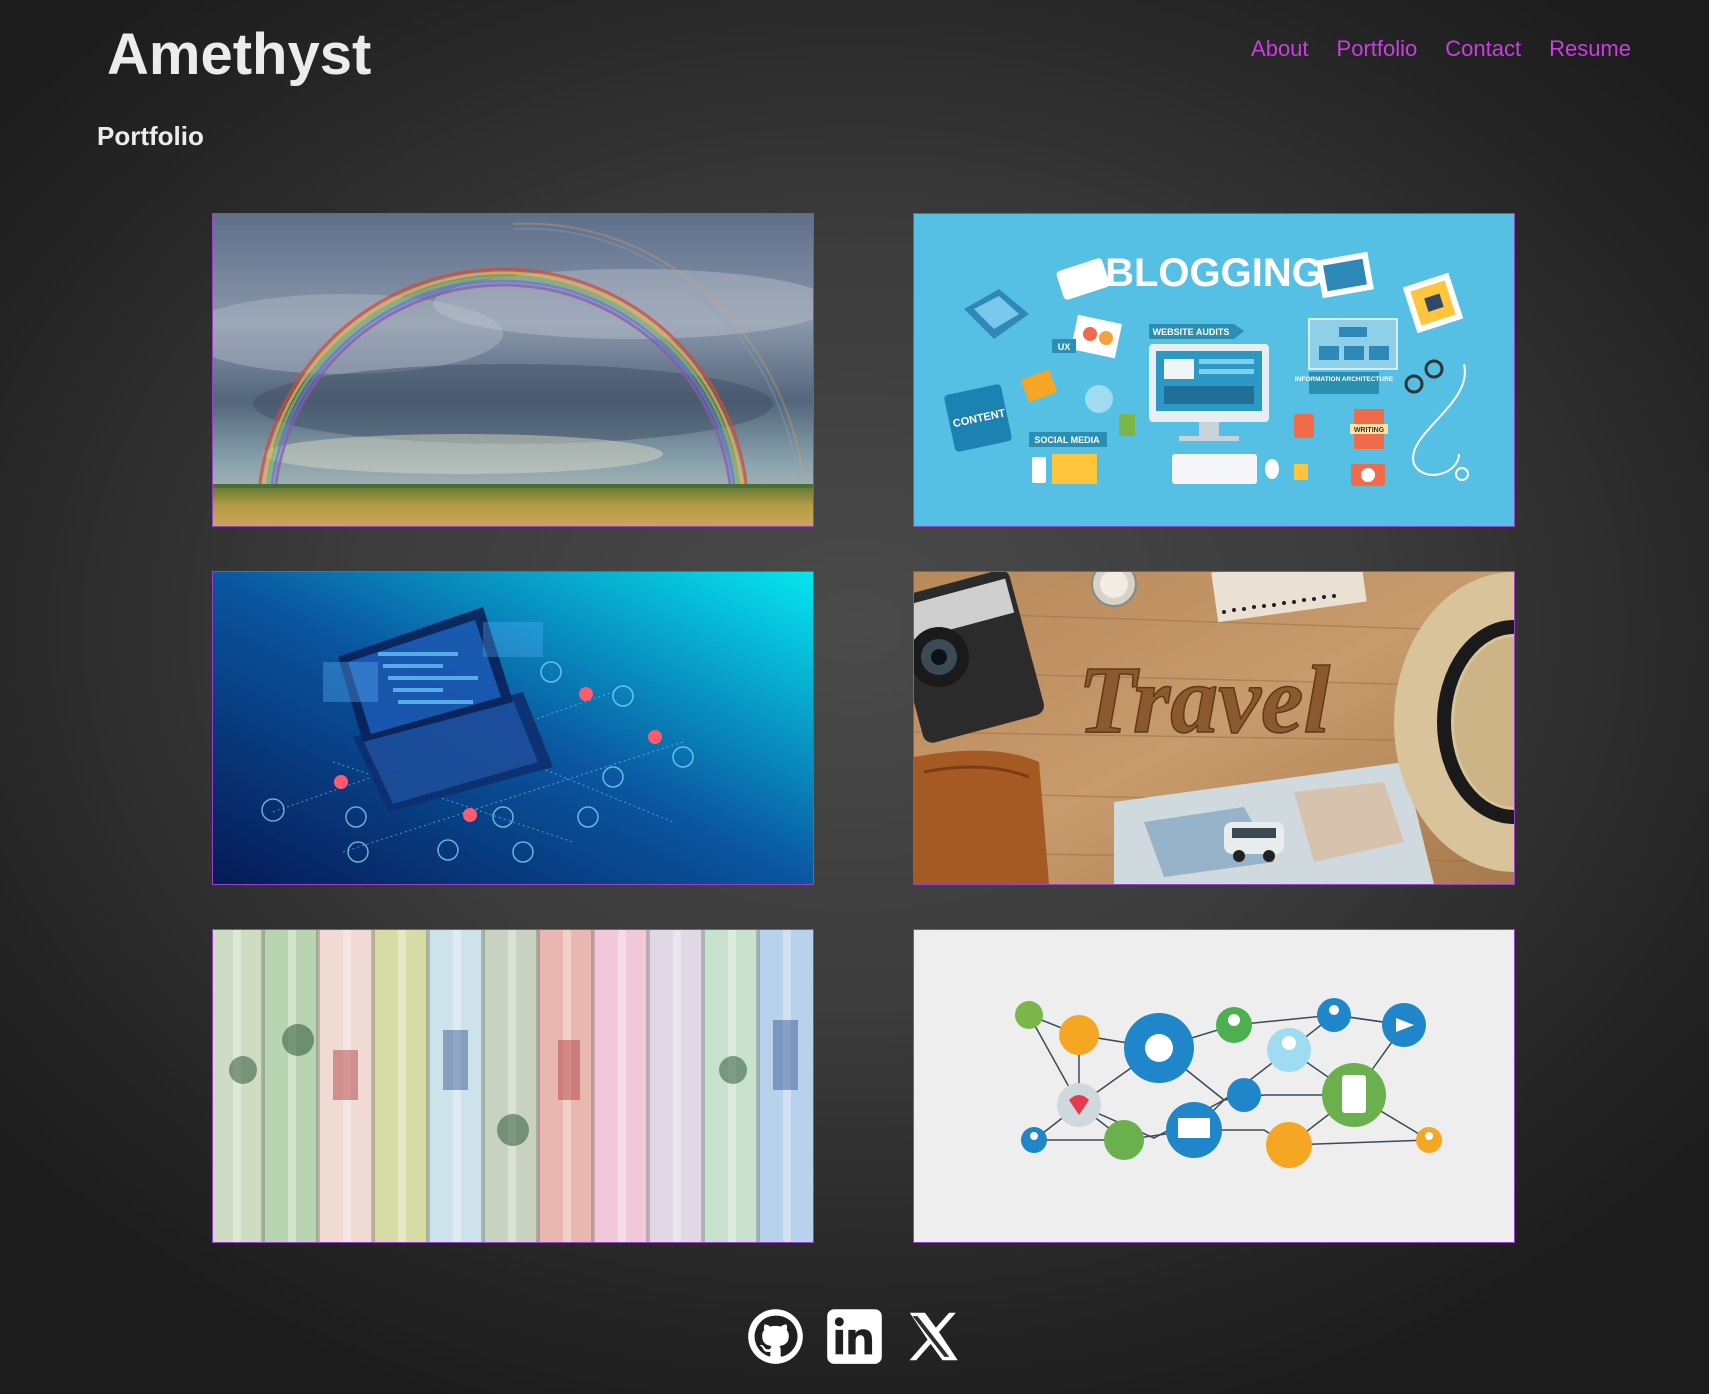 The height and width of the screenshot is (1394, 1709). I want to click on svg-text: SOCIAL MEDIA, so click(1067, 440).